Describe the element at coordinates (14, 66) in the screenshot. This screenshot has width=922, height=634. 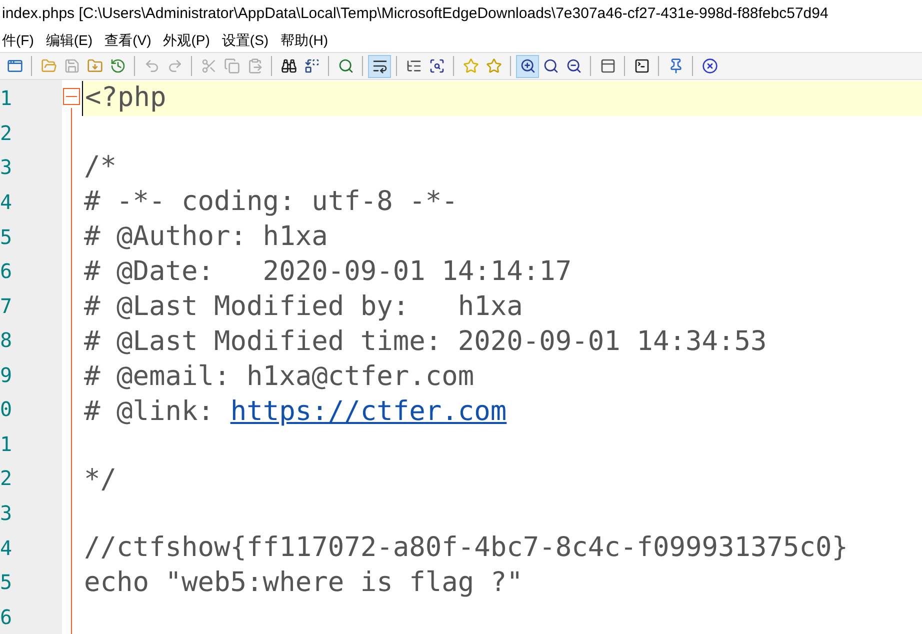
I see `windows-icon` at that location.